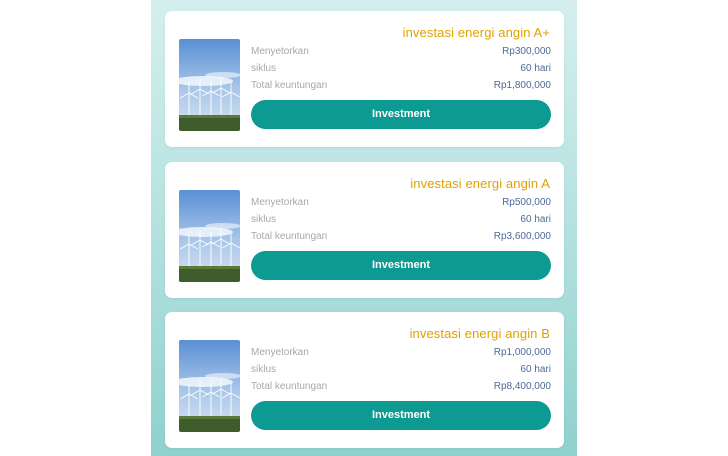 The image size is (728, 456). What do you see at coordinates (401, 353) in the screenshot?
I see `deposit-row: Menyetorkan Rp1,000,000` at bounding box center [401, 353].